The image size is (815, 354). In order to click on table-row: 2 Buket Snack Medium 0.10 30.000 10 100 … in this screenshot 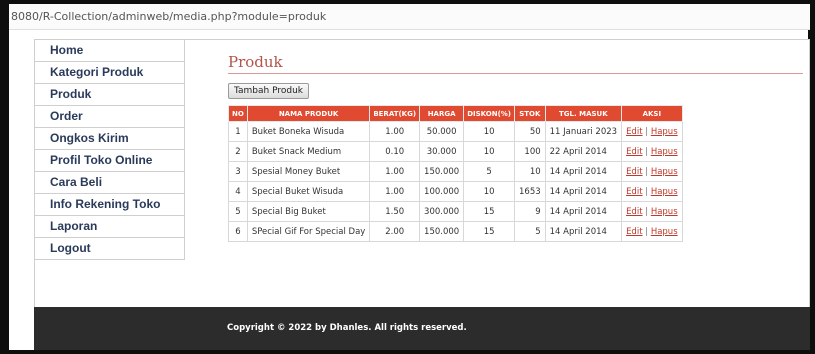, I will do `click(455, 151)`.